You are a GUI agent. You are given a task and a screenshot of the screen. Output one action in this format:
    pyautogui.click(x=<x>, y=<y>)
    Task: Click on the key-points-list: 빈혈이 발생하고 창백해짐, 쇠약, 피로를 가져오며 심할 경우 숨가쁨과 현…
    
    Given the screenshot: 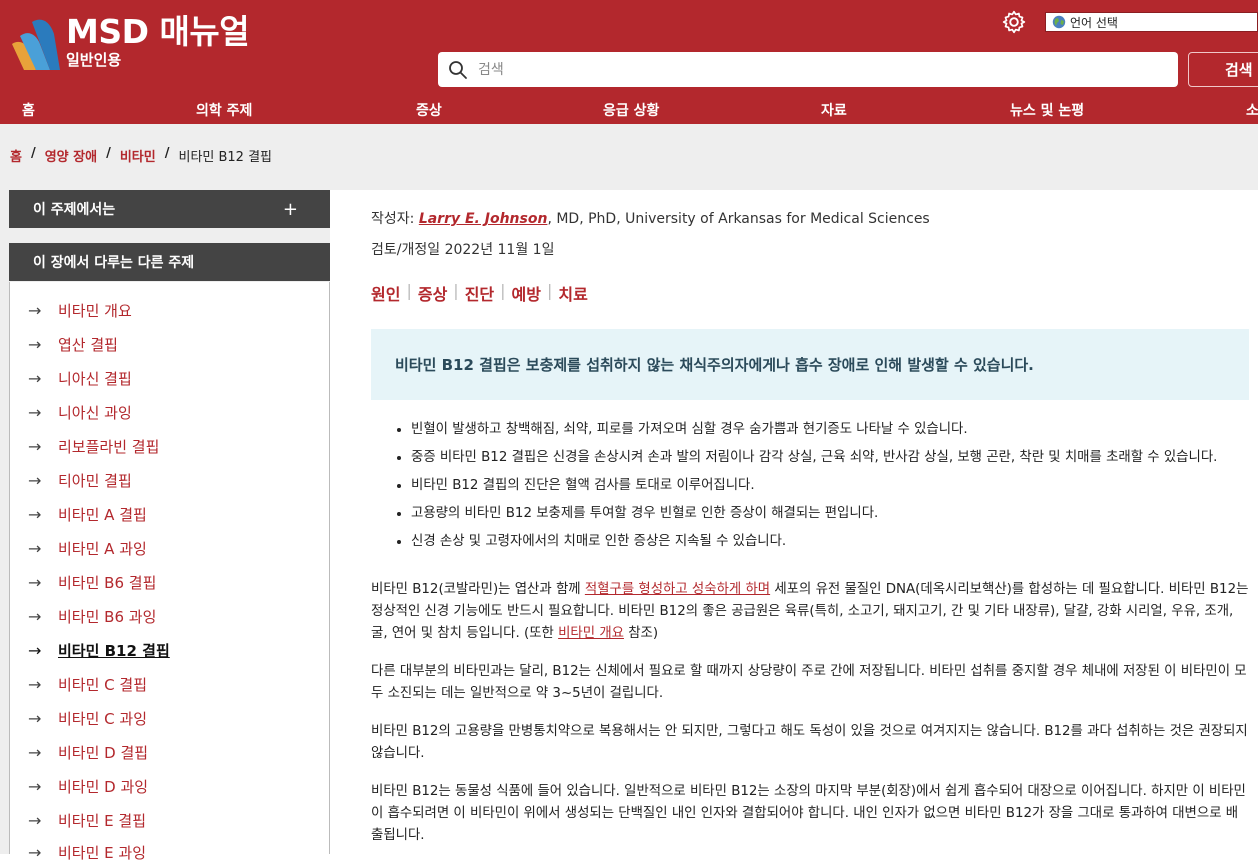 What is the action you would take?
    pyautogui.click(x=810, y=488)
    